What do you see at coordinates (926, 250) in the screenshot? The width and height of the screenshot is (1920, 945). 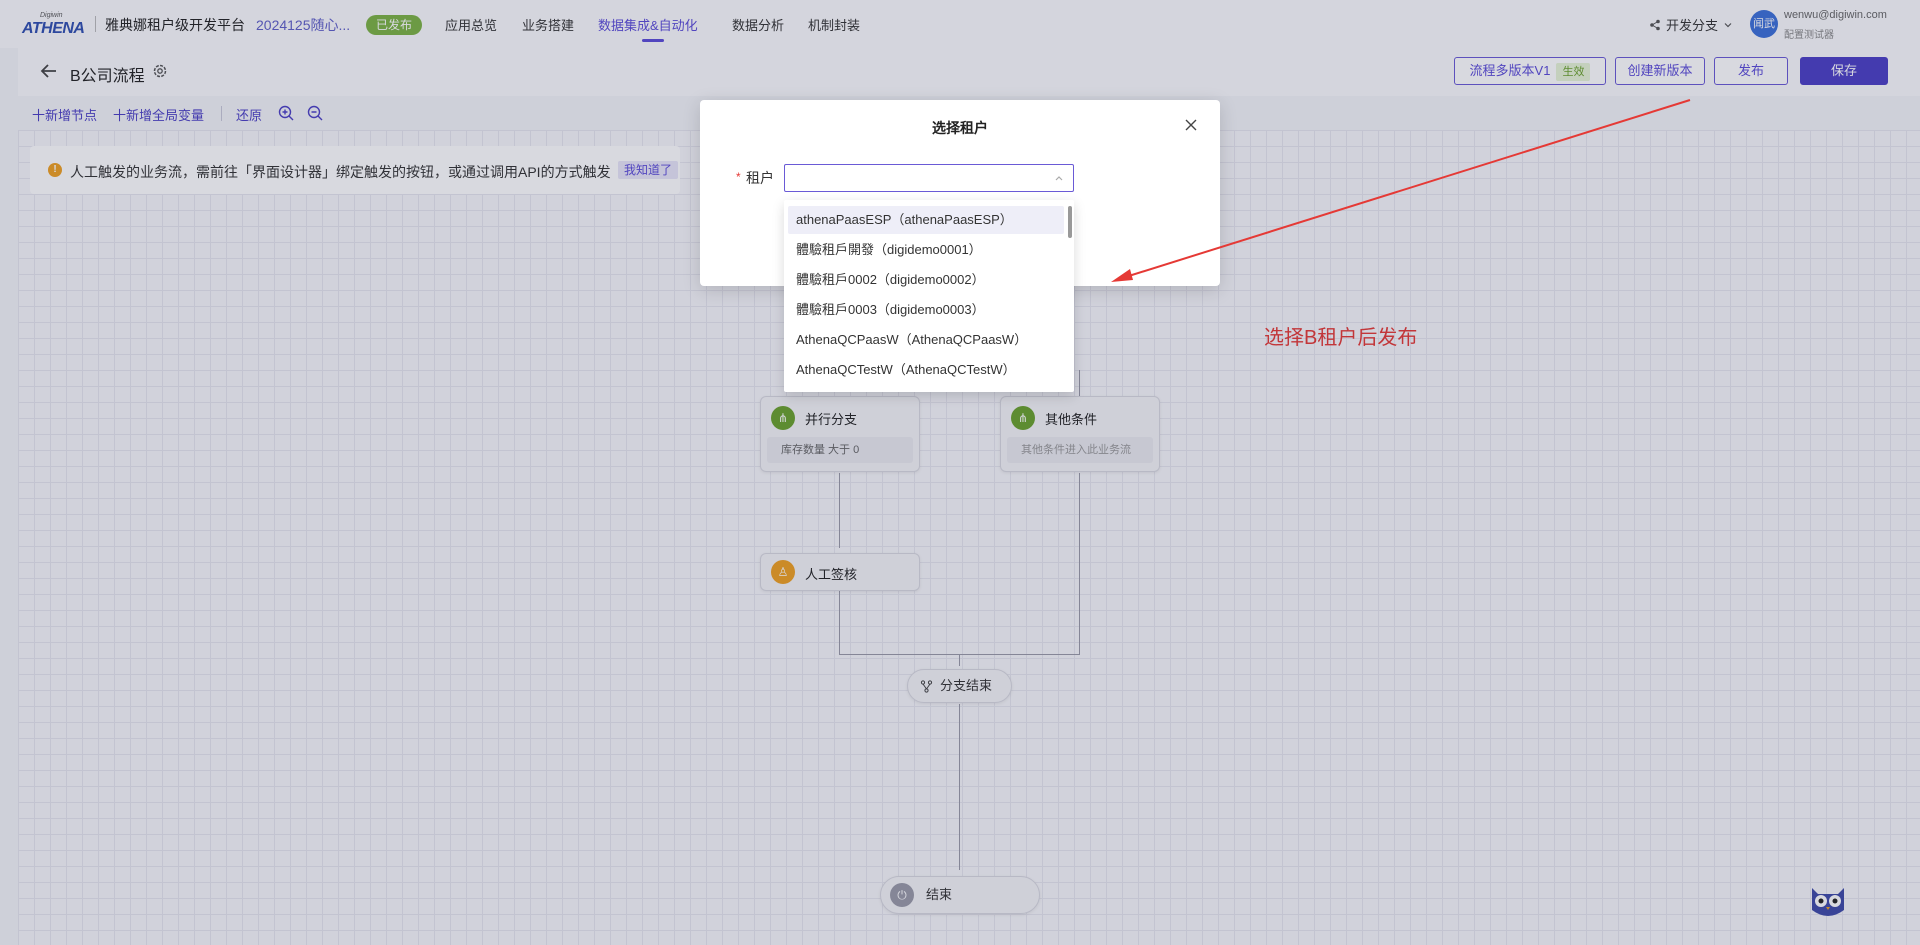 I see `tenant-option: 體驗租戶開發（digidemo0001）` at bounding box center [926, 250].